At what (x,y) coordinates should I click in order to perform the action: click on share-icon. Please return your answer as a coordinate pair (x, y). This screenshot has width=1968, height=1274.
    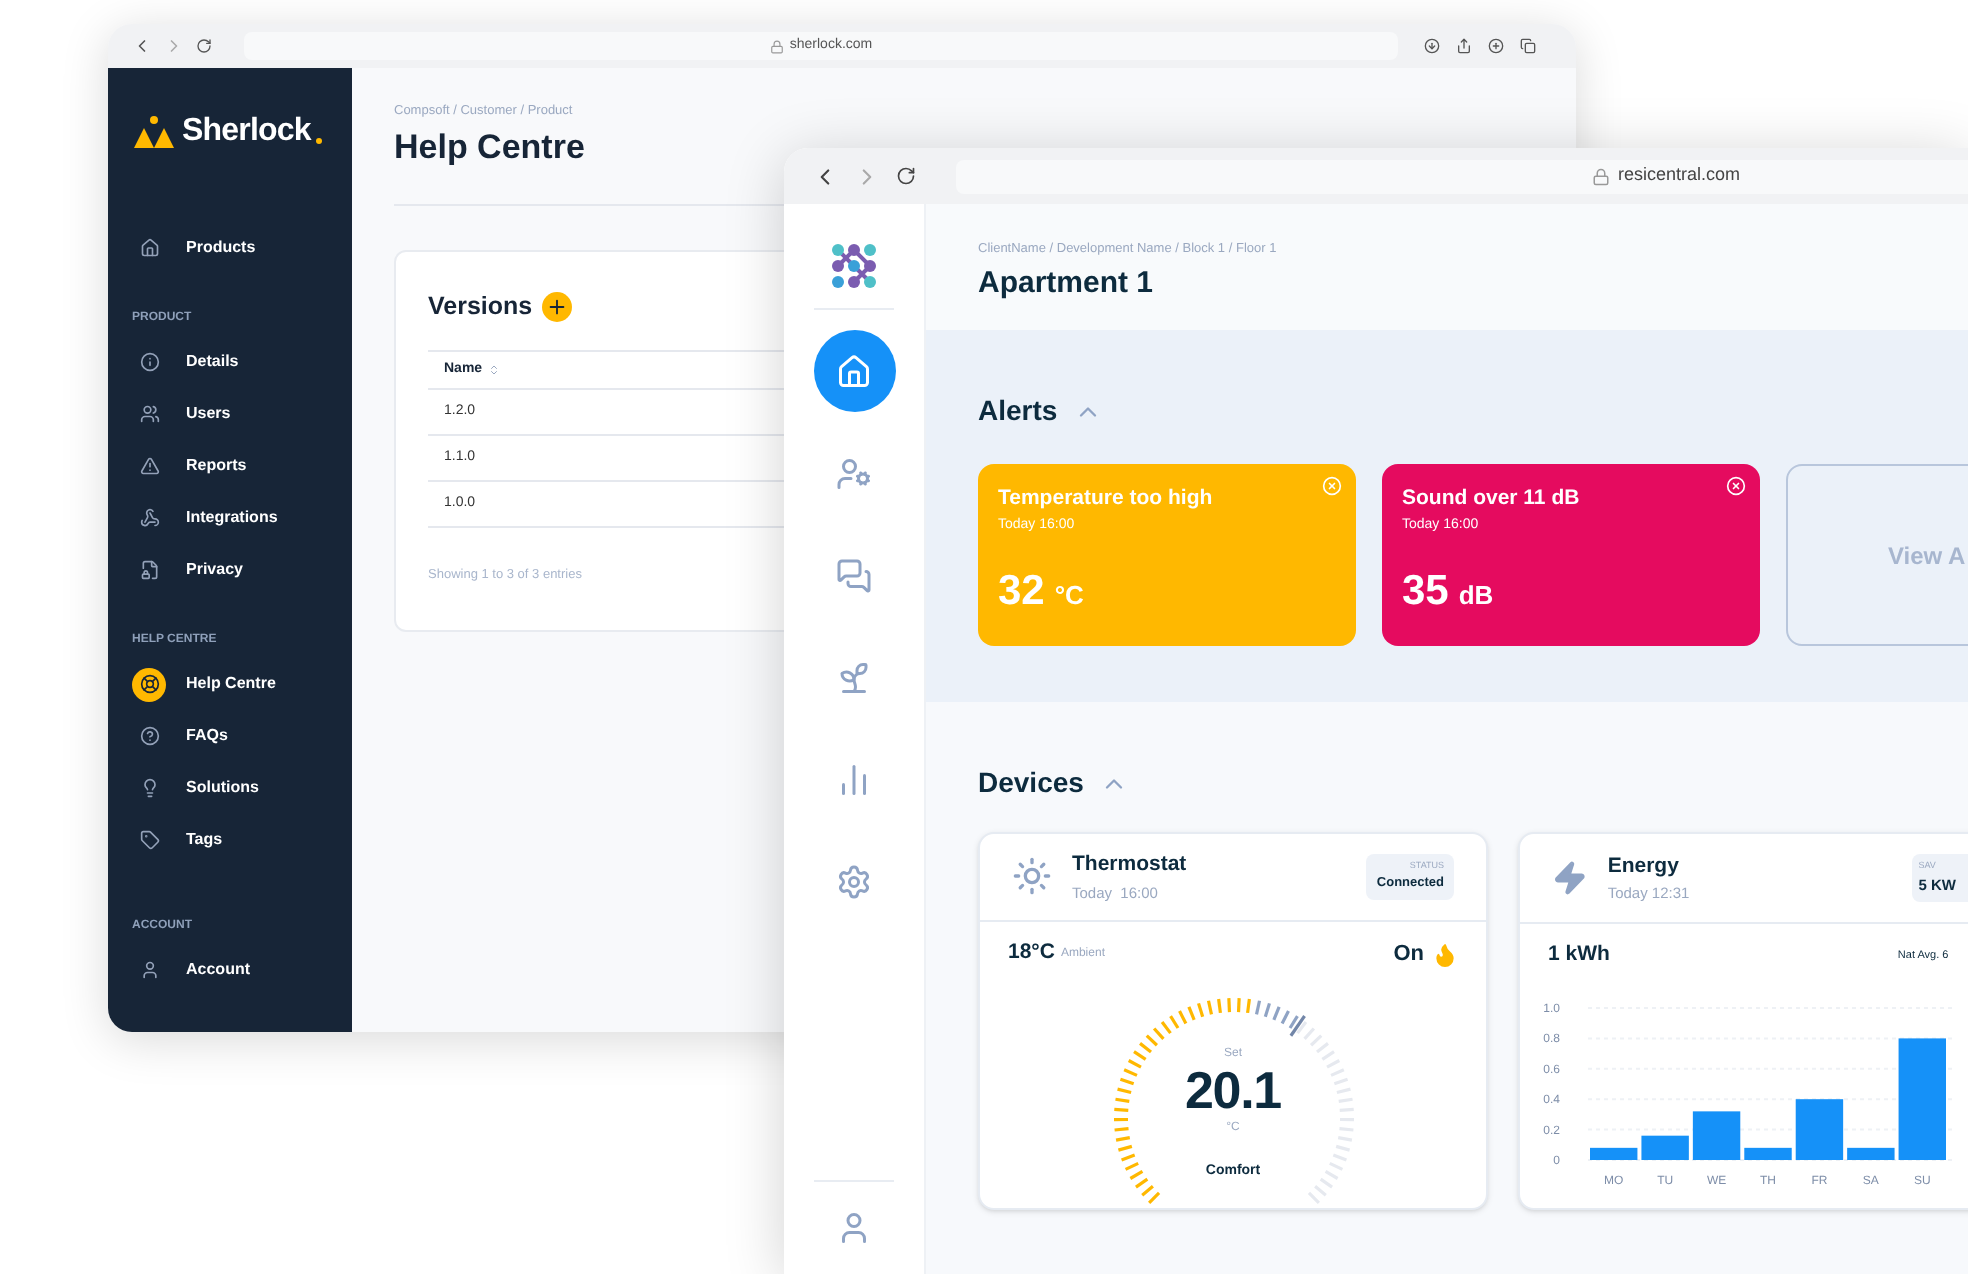
    Looking at the image, I should click on (1464, 46).